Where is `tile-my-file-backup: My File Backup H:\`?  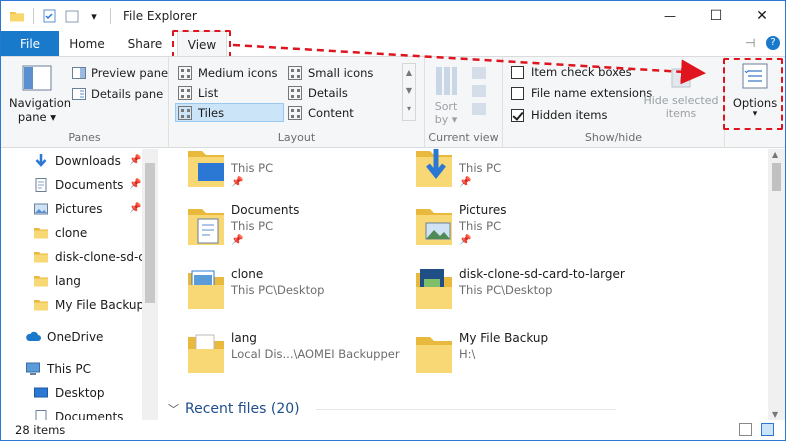
tile-my-file-backup: My File Backup H:\ is located at coordinates (524, 358).